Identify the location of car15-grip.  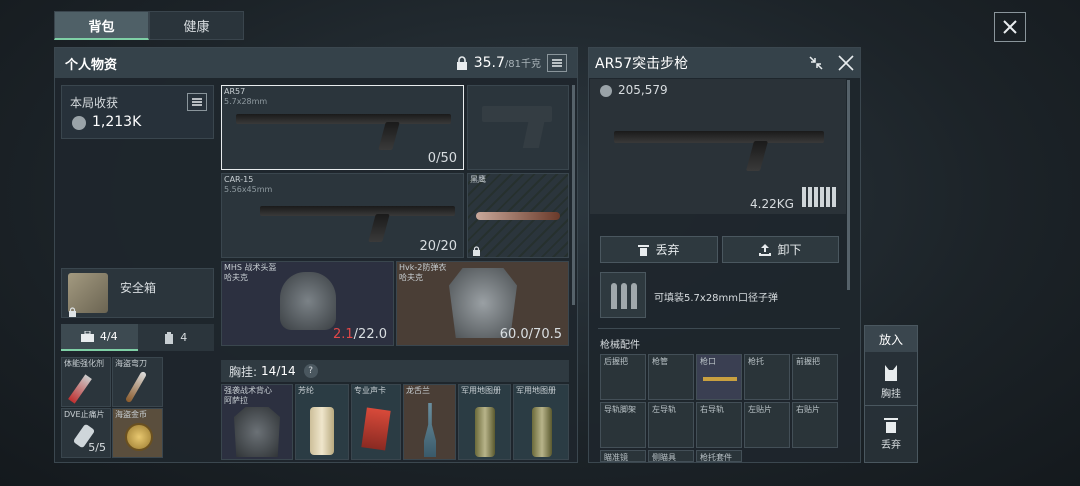
(379, 228).